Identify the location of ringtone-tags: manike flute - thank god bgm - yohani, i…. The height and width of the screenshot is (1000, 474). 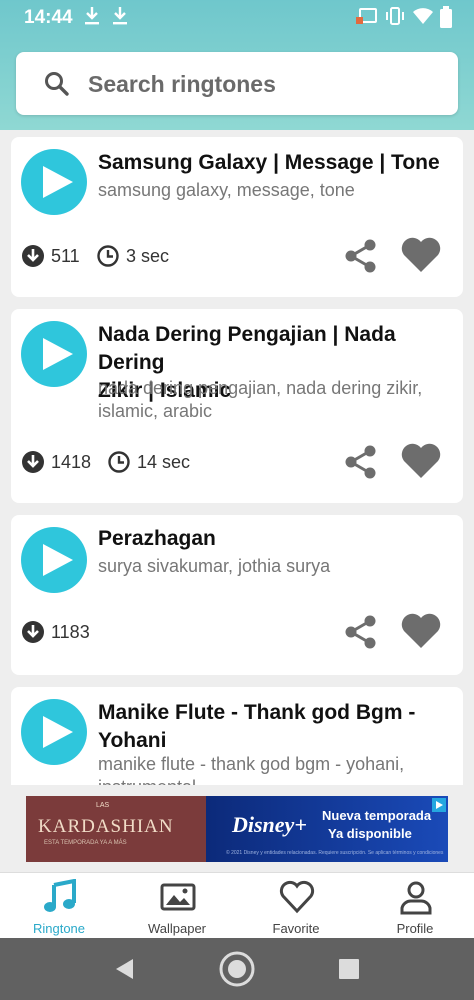
(275, 769).